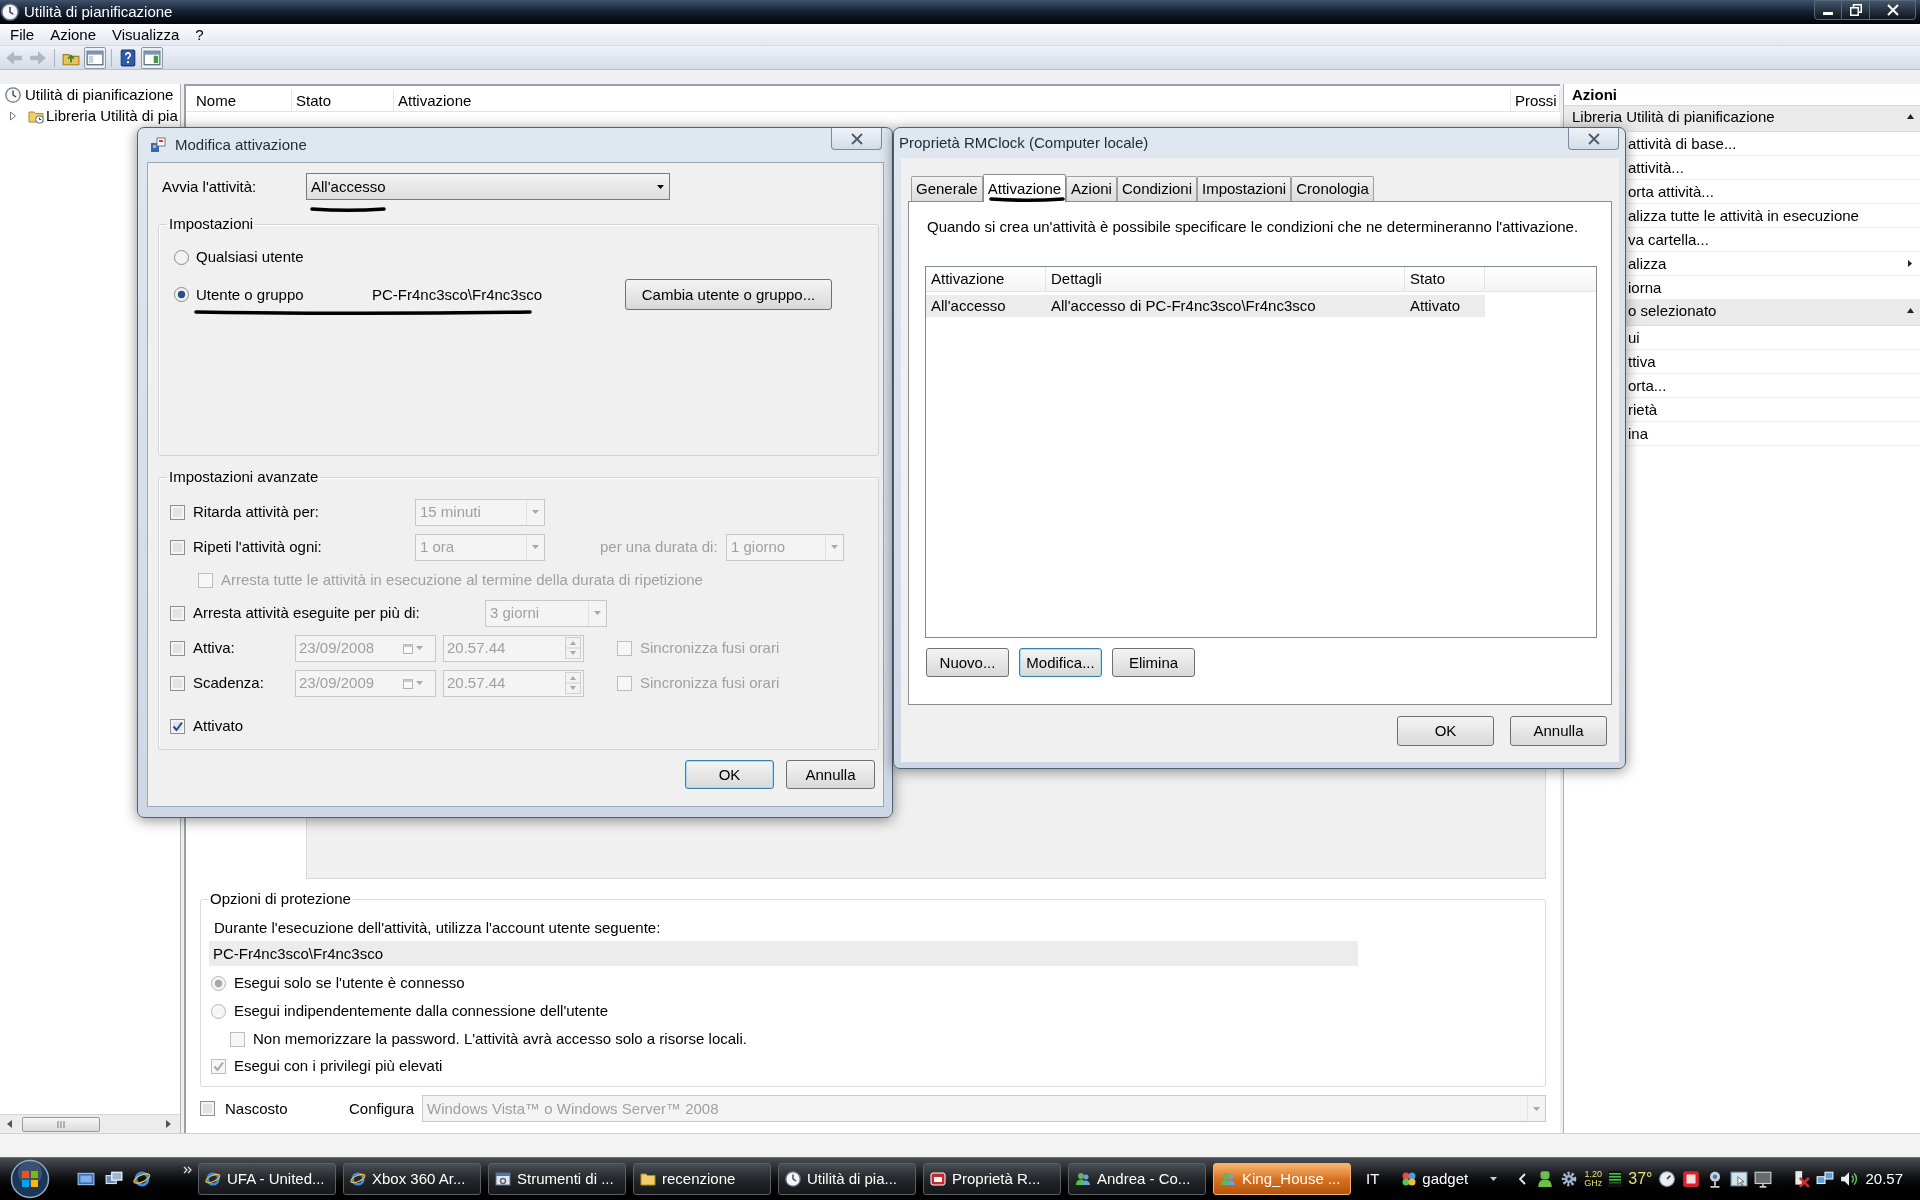 This screenshot has width=1920, height=1200. I want to click on column-header: Dettagli, so click(1225, 279).